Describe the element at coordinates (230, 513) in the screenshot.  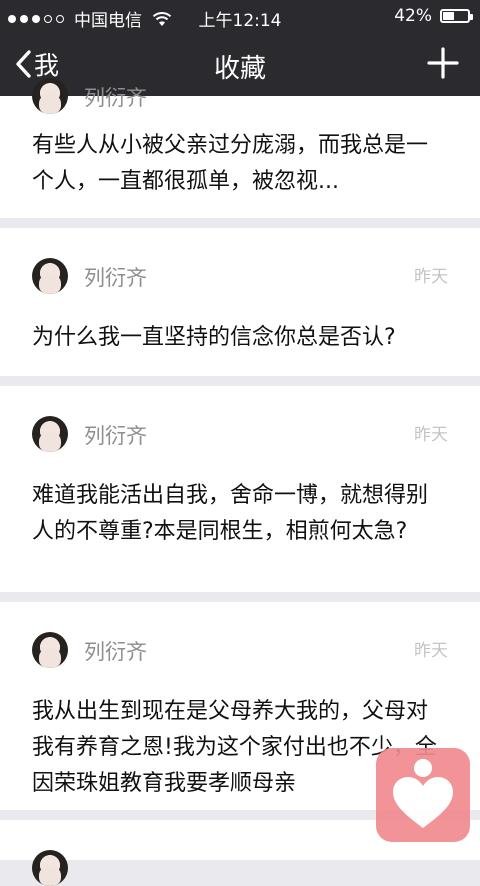
I see `post-text: 难道我能活出自我，舍命一博，就想得别人的不尊重?本是同根生，相煎何太急?` at that location.